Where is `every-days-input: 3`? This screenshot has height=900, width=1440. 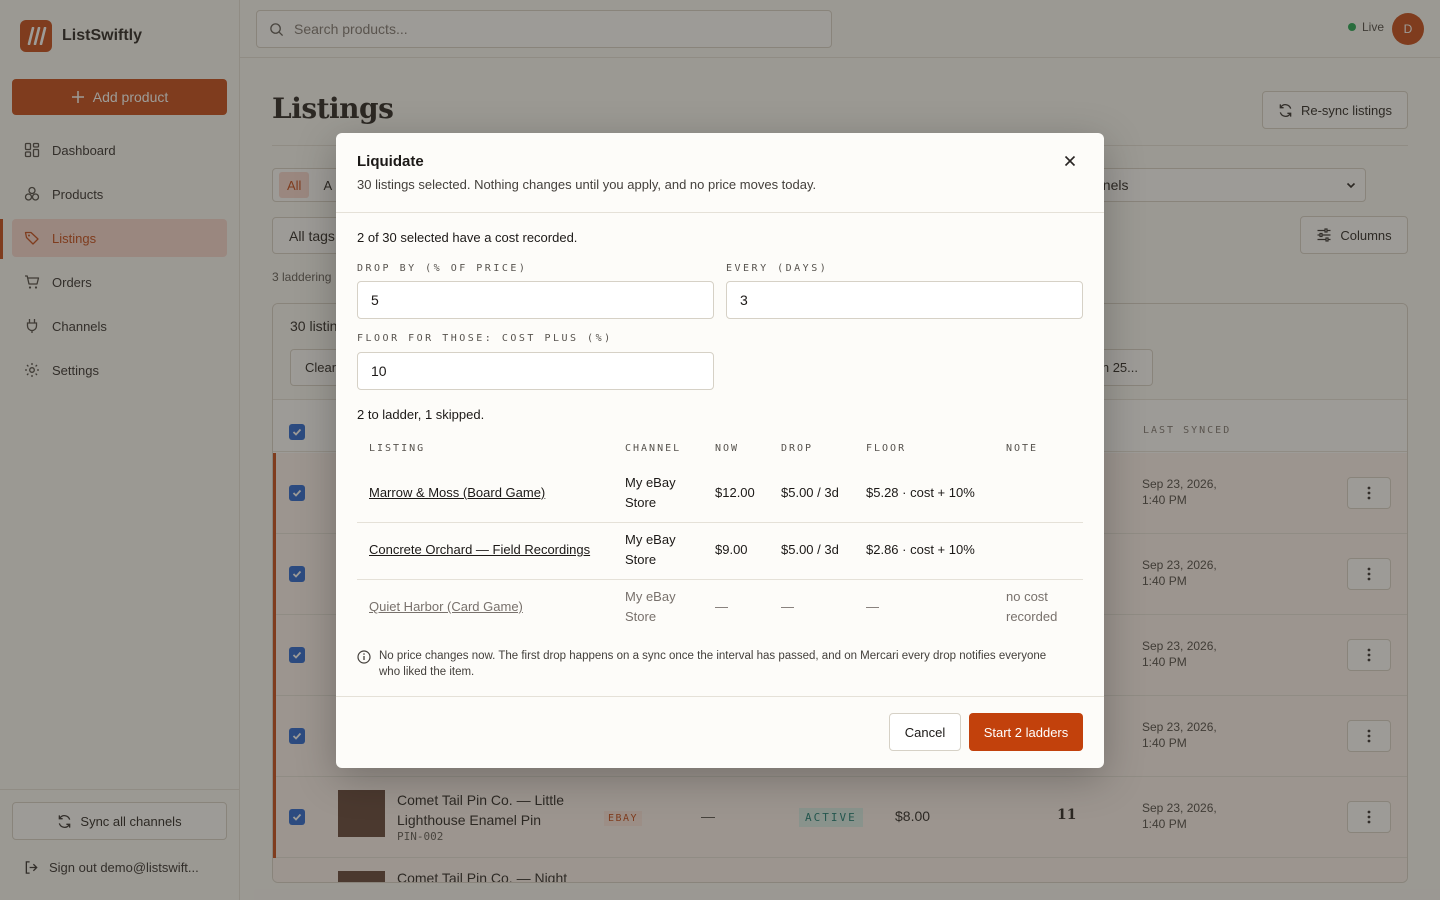
every-days-input: 3 is located at coordinates (904, 300).